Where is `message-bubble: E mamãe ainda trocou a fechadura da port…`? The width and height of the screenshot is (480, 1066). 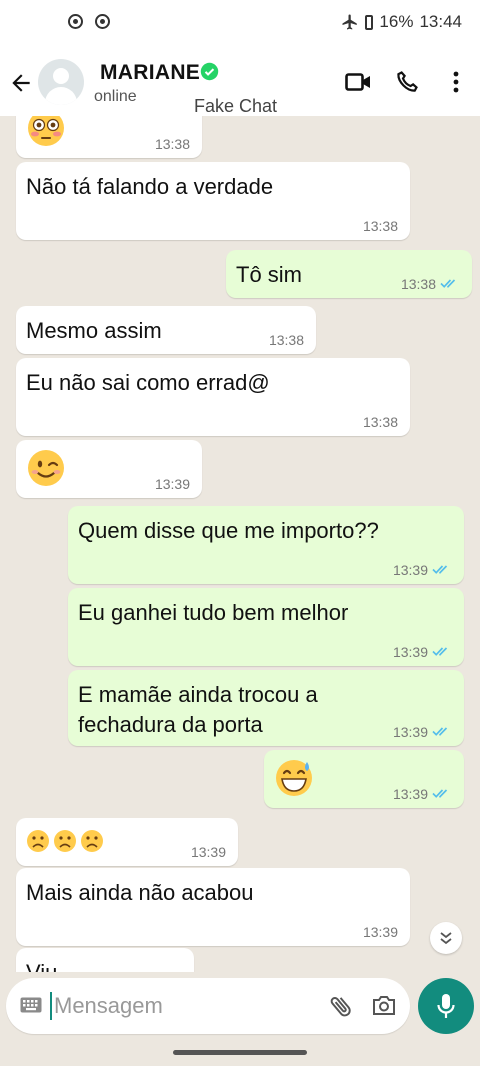
message-bubble: E mamãe ainda trocou a fechadura da port… is located at coordinates (266, 708).